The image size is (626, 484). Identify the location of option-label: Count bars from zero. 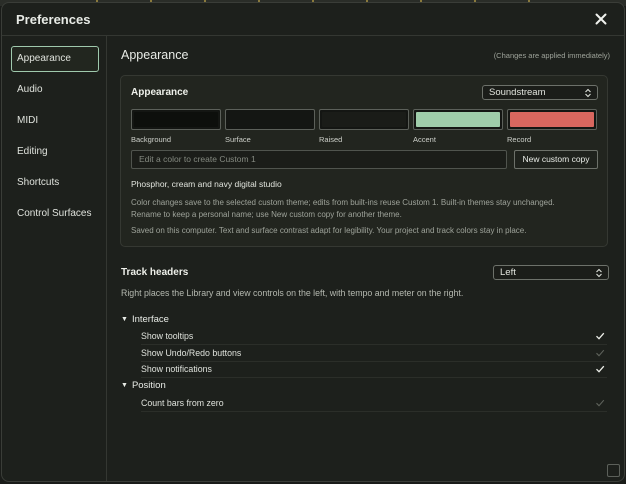
(182, 403).